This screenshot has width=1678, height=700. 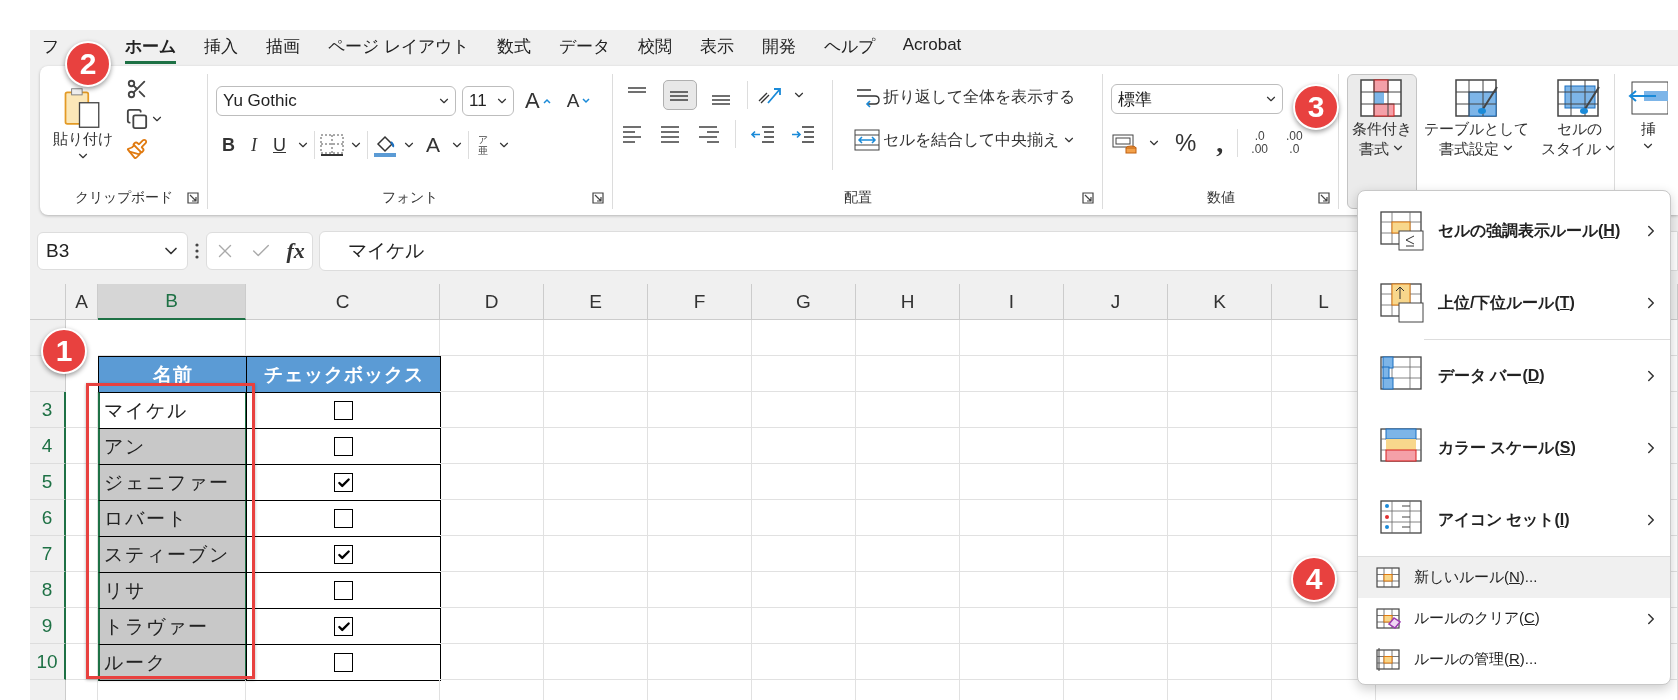 What do you see at coordinates (48, 302) in the screenshot?
I see `select-all-corner` at bounding box center [48, 302].